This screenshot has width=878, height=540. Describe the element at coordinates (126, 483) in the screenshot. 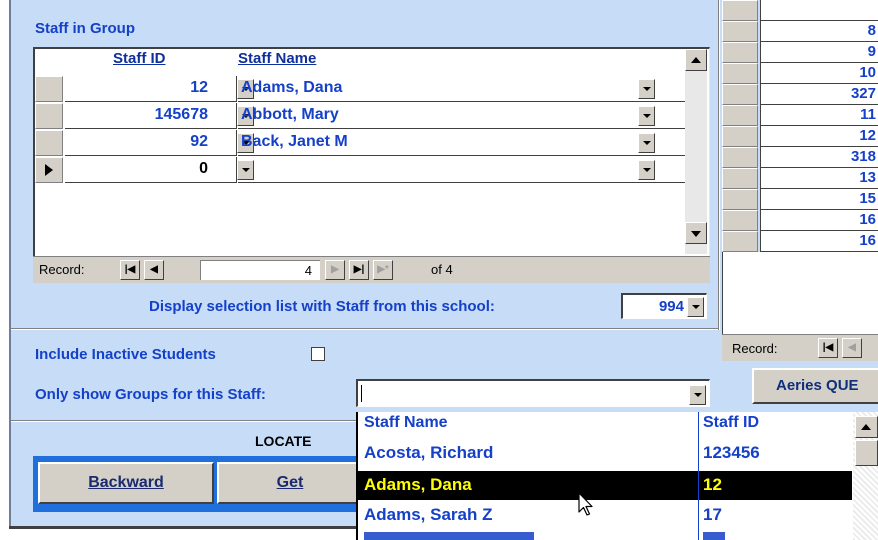

I see `backward-button: Backward` at that location.